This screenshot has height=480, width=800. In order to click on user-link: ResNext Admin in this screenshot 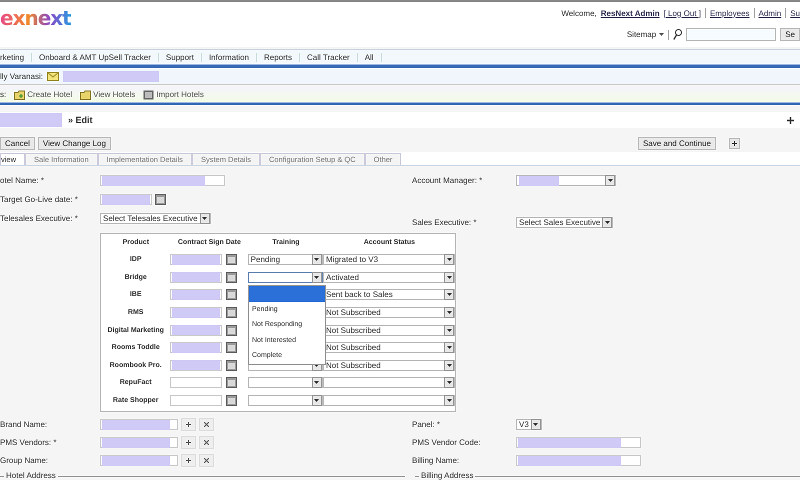, I will do `click(630, 13)`.